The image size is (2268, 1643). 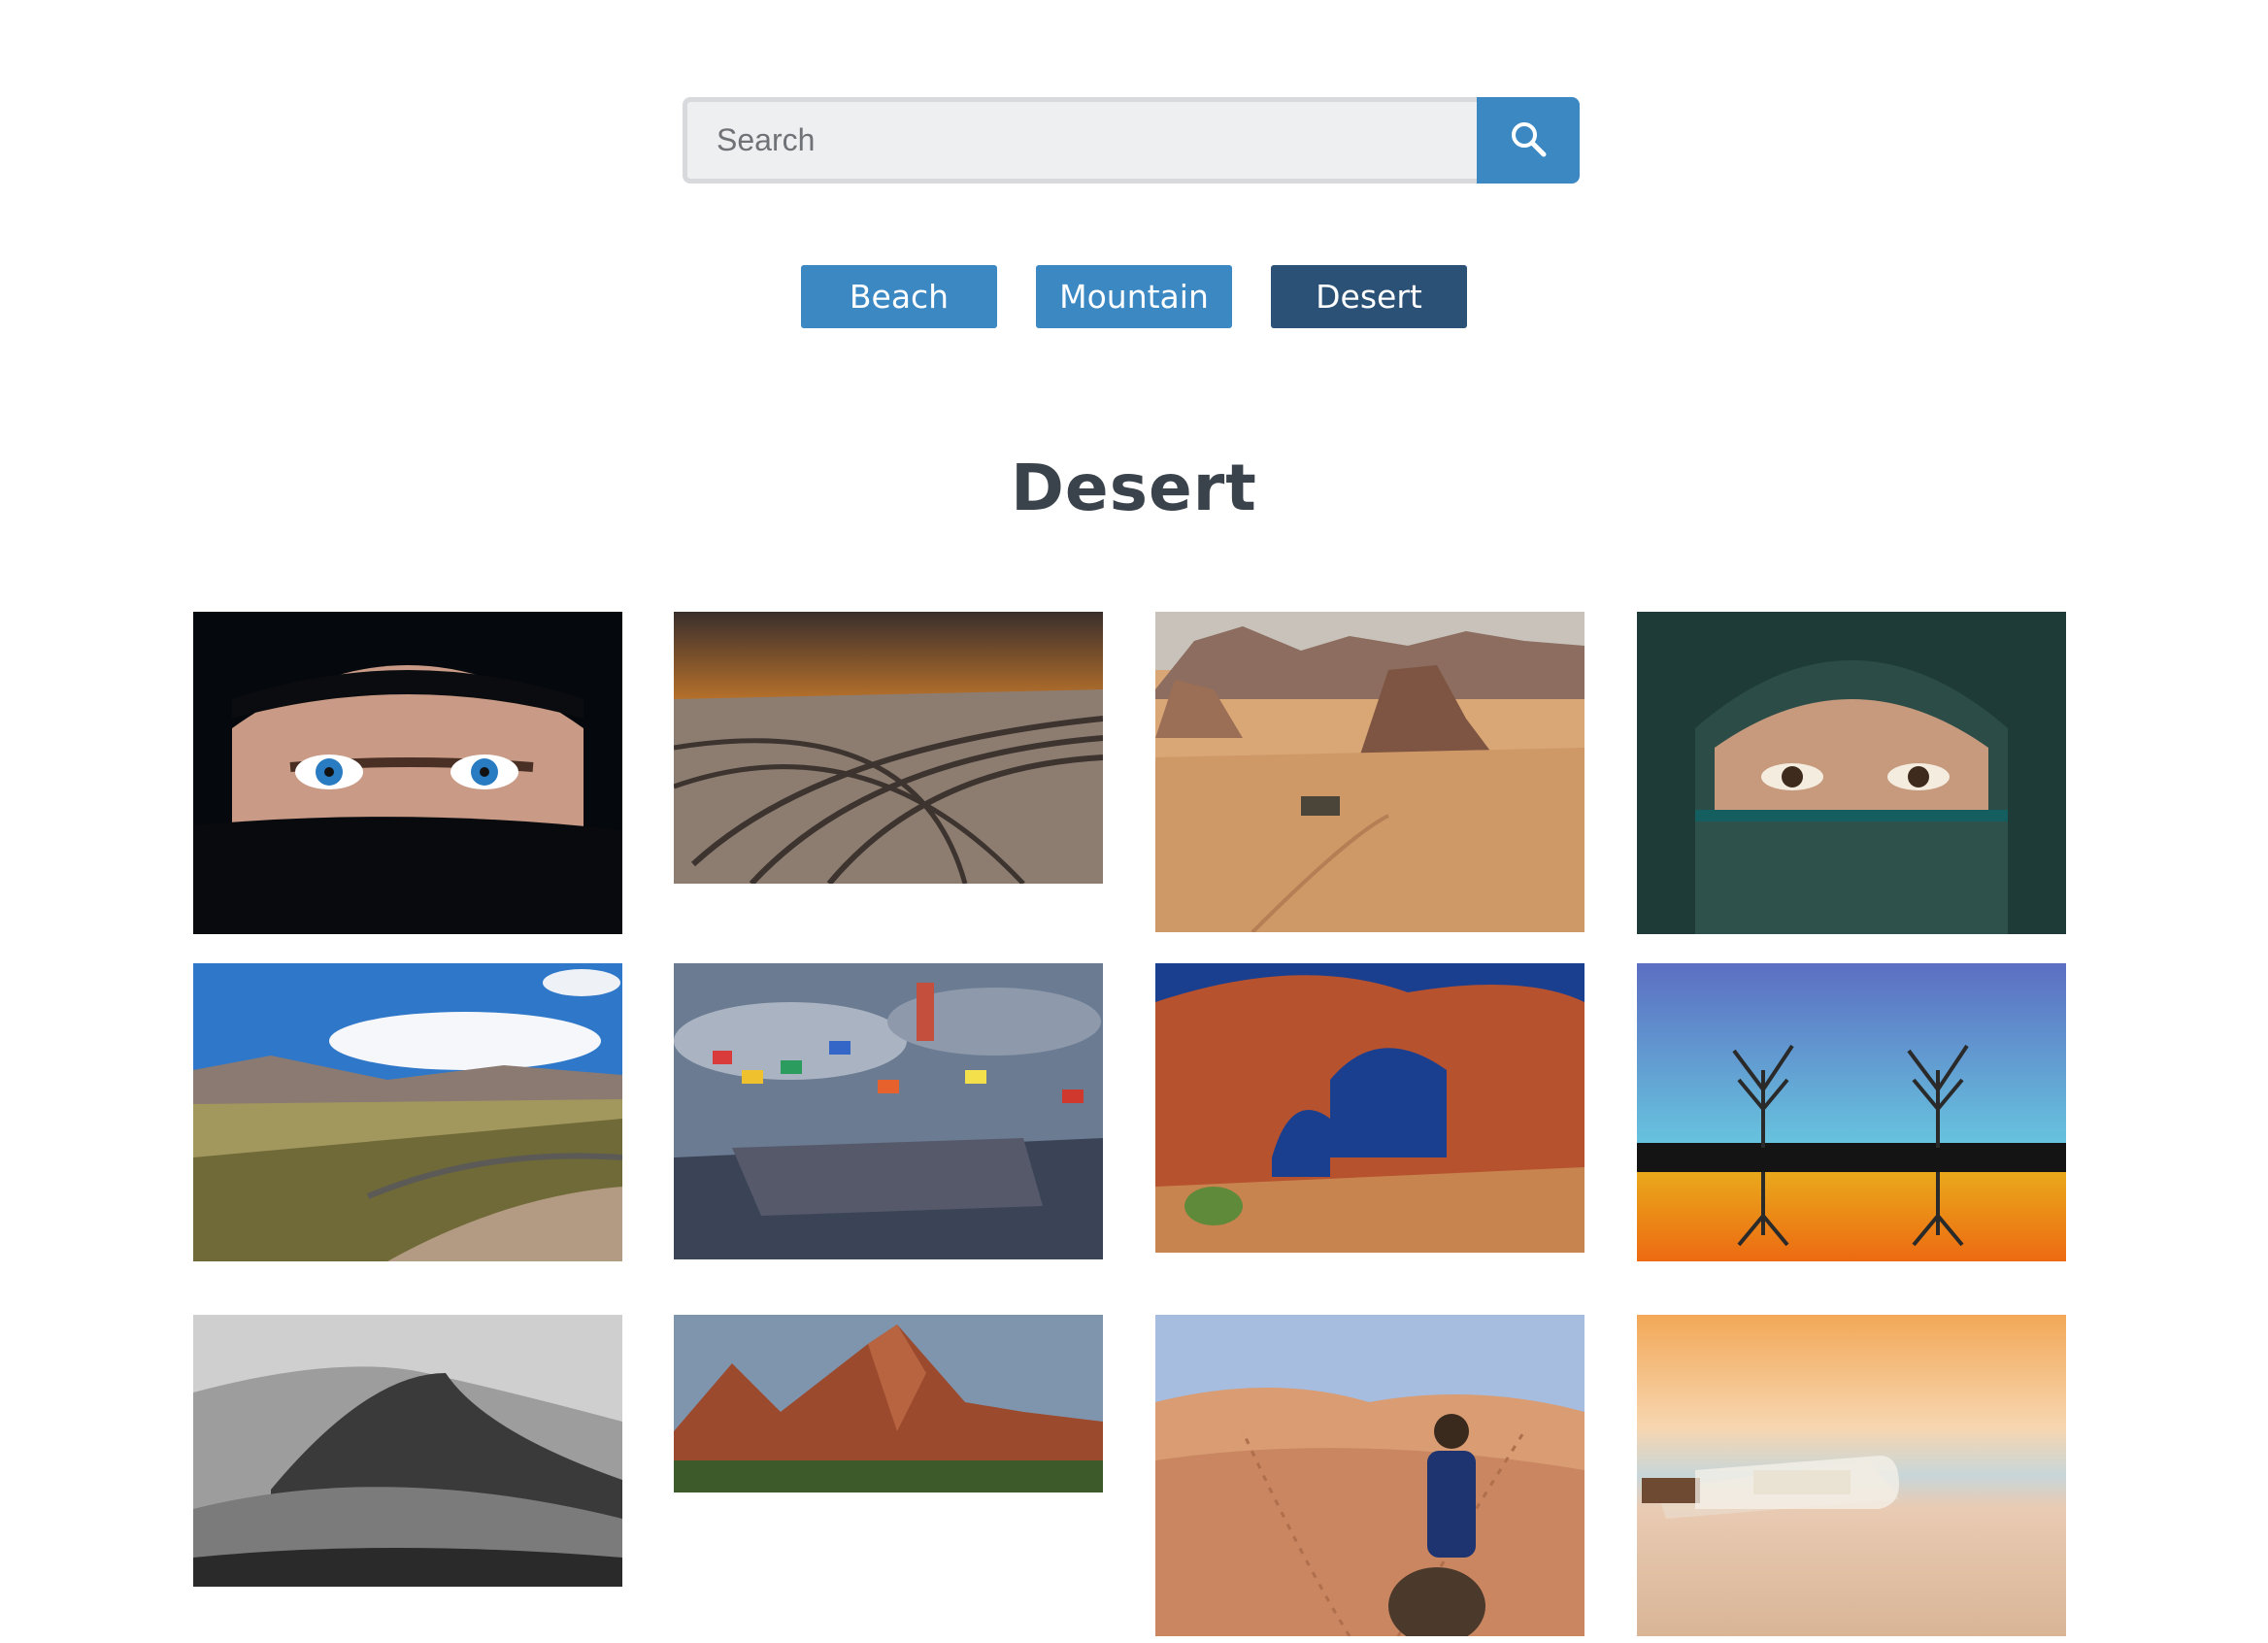 What do you see at coordinates (888, 748) in the screenshot?
I see `photo-salt-flat-tire-tracks-sunset` at bounding box center [888, 748].